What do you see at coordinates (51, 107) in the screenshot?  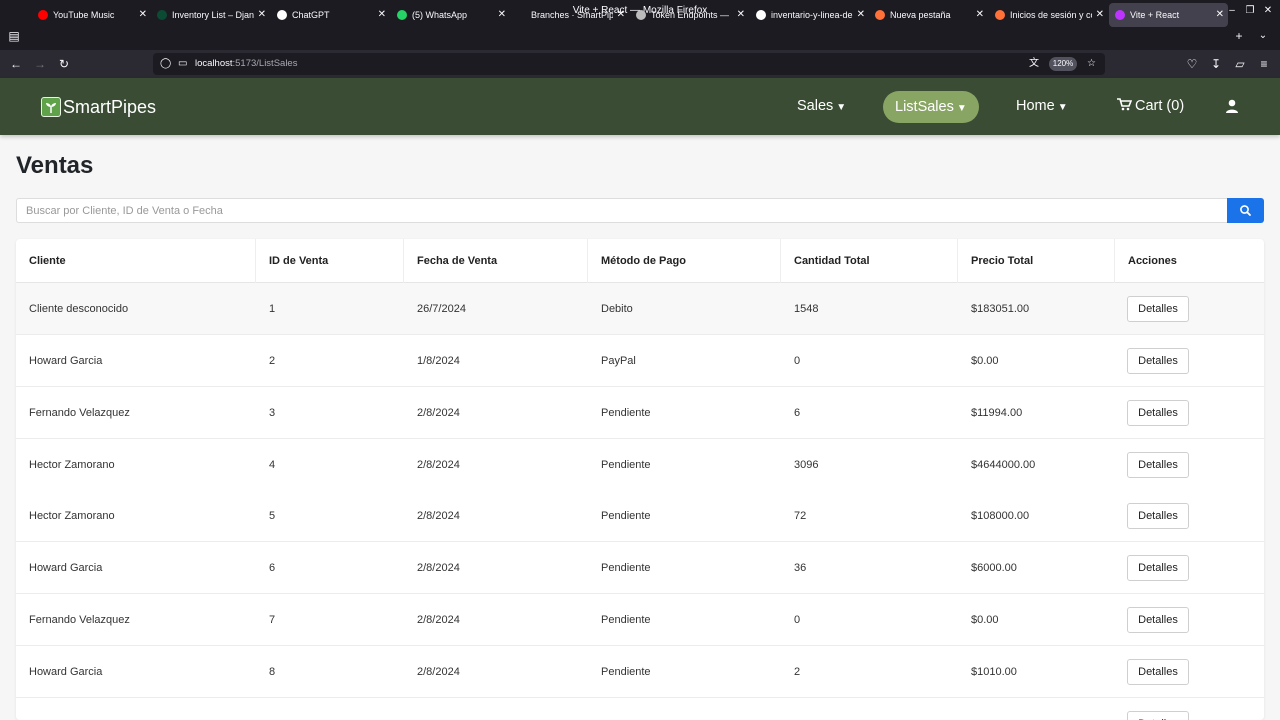 I see `smartpipes-logo-icon` at bounding box center [51, 107].